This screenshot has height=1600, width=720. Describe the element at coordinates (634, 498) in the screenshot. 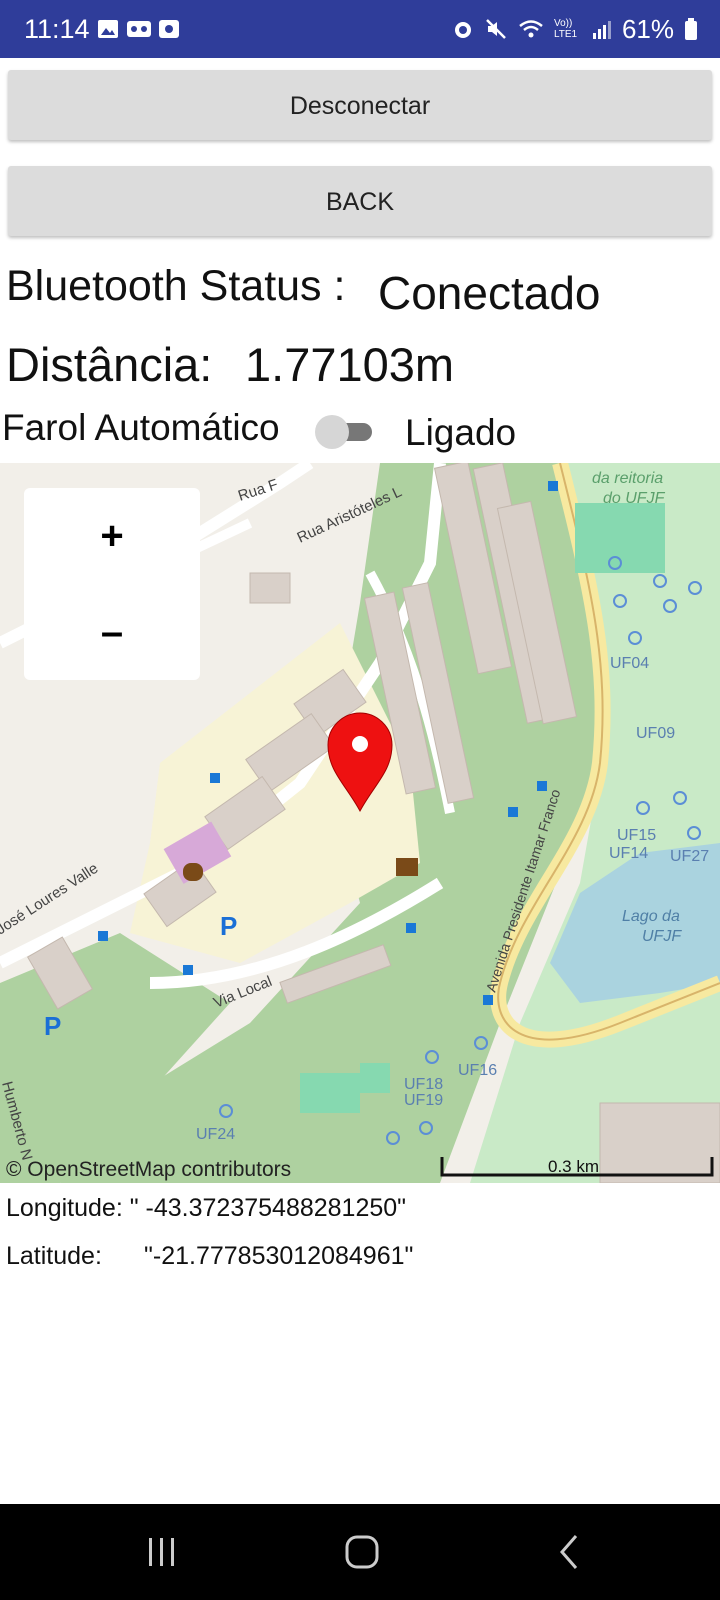

I see `map-label-reitoria: do UFJF` at that location.